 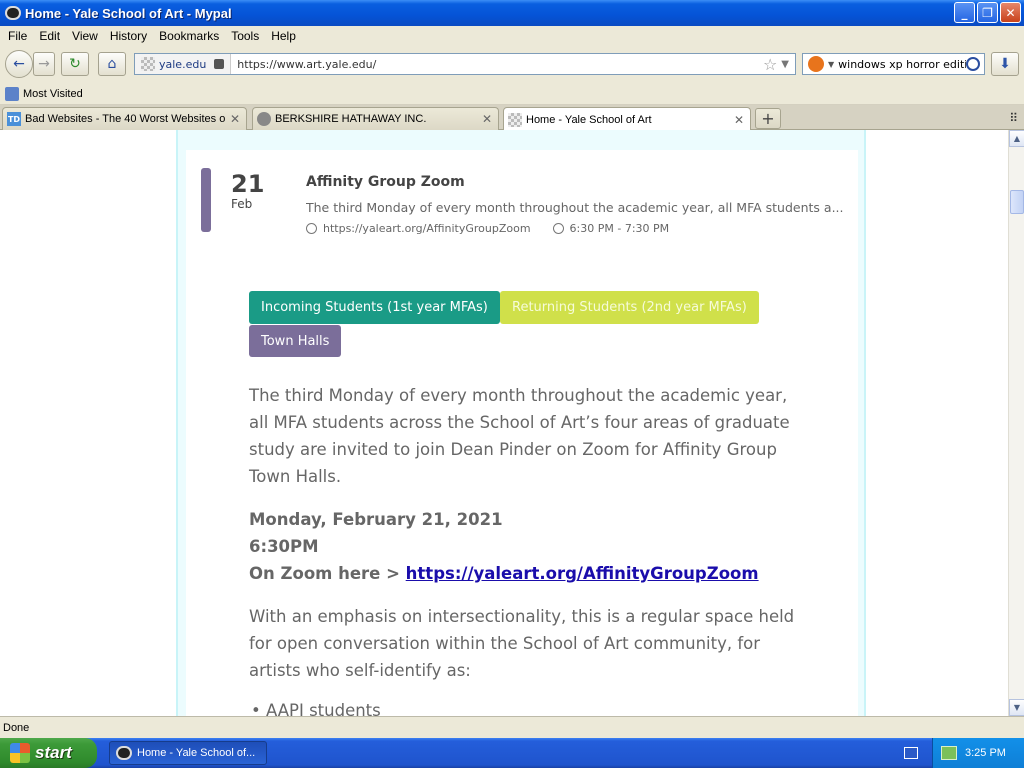 I want to click on most-visited-icon, so click(x=12, y=94).